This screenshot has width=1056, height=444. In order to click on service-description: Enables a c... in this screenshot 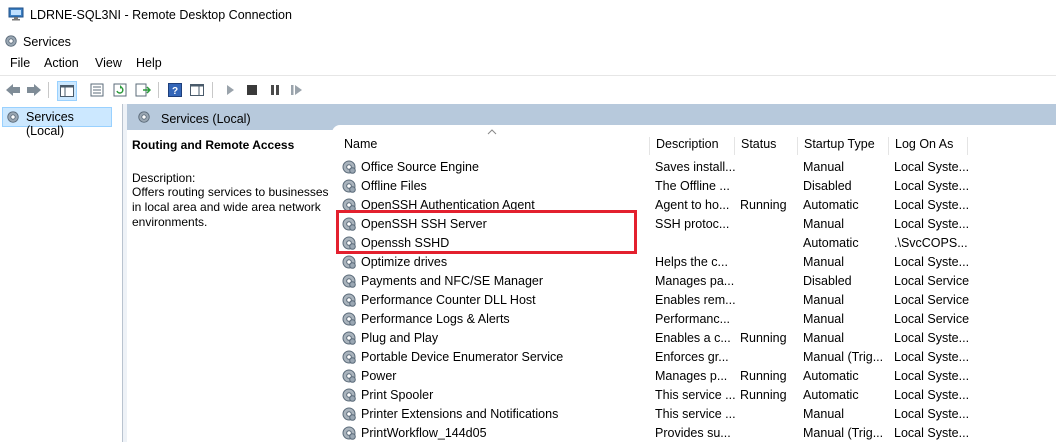, I will do `click(693, 338)`.